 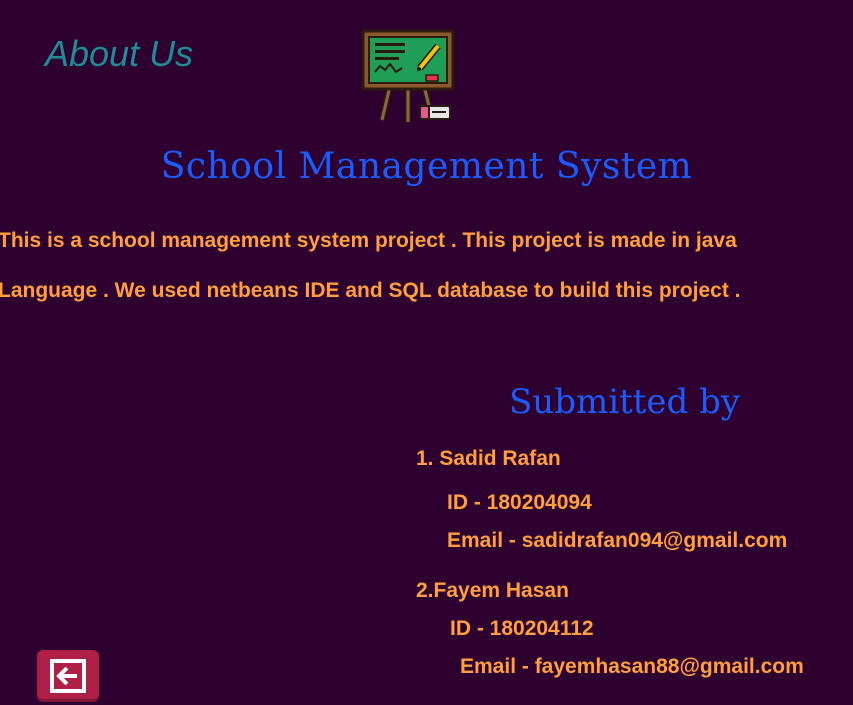 I want to click on member-2-id: ID - 180204112, so click(x=522, y=628).